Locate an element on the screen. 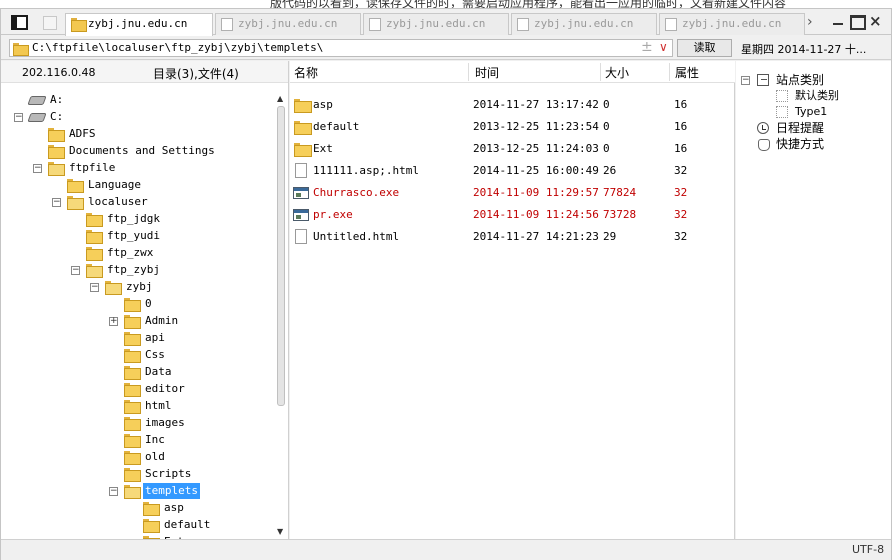  read-button: 读取 is located at coordinates (704, 48).